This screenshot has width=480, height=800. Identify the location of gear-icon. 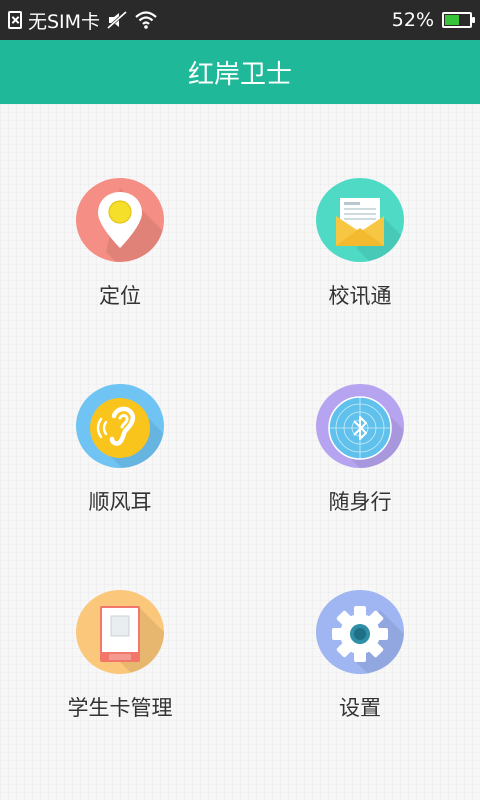
(360, 632).